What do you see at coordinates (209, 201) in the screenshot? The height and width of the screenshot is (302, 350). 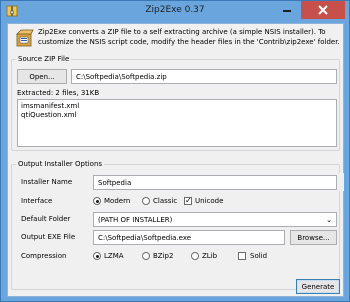 I see `unicode-label: Unicode` at bounding box center [209, 201].